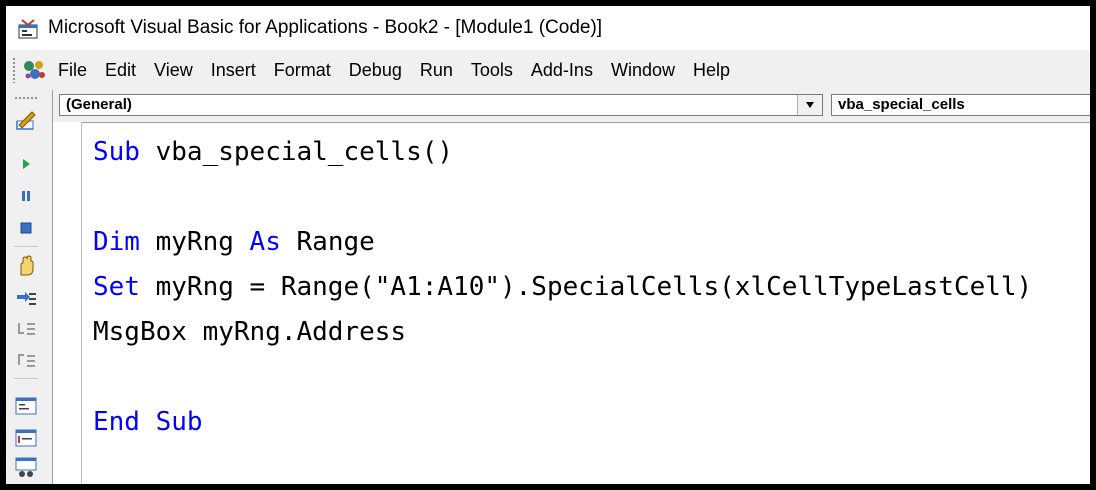 Image resolution: width=1096 pixels, height=490 pixels. What do you see at coordinates (643, 70) in the screenshot?
I see `menu-window: Window` at bounding box center [643, 70].